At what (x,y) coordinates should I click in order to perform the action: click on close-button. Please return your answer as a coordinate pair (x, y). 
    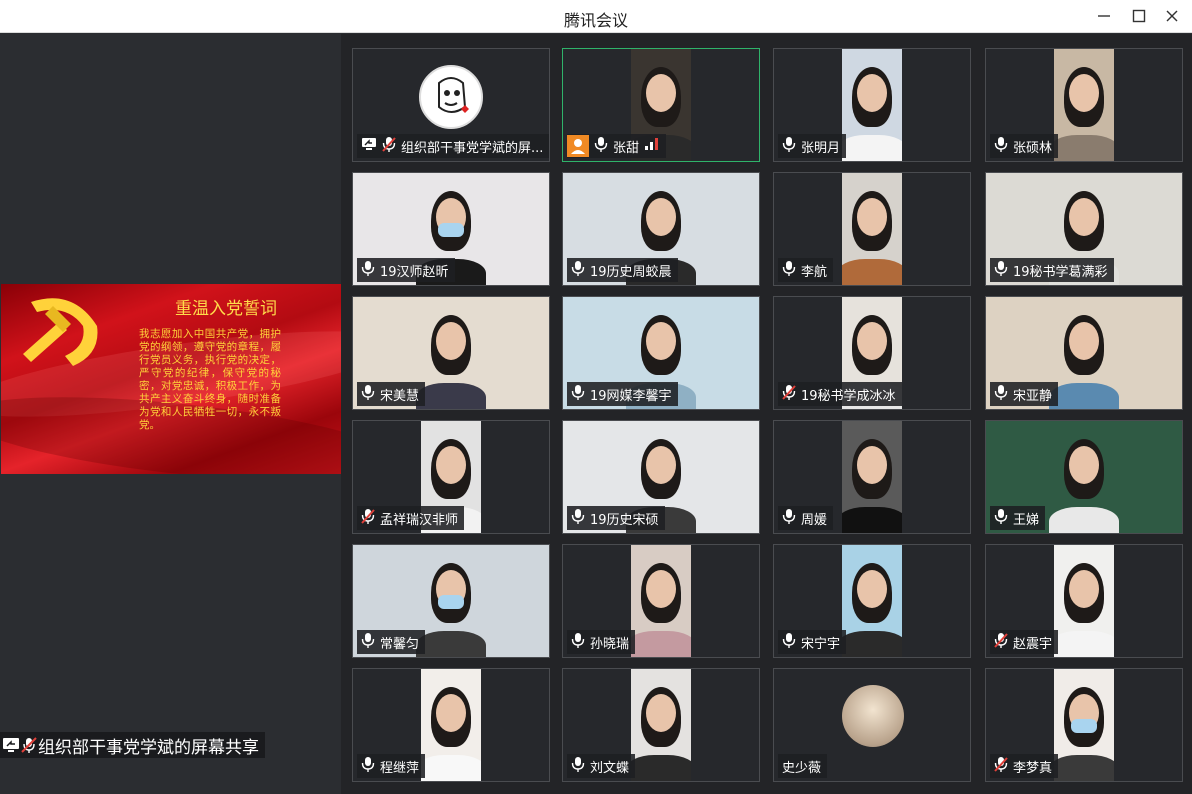
    Looking at the image, I should click on (1172, 16).